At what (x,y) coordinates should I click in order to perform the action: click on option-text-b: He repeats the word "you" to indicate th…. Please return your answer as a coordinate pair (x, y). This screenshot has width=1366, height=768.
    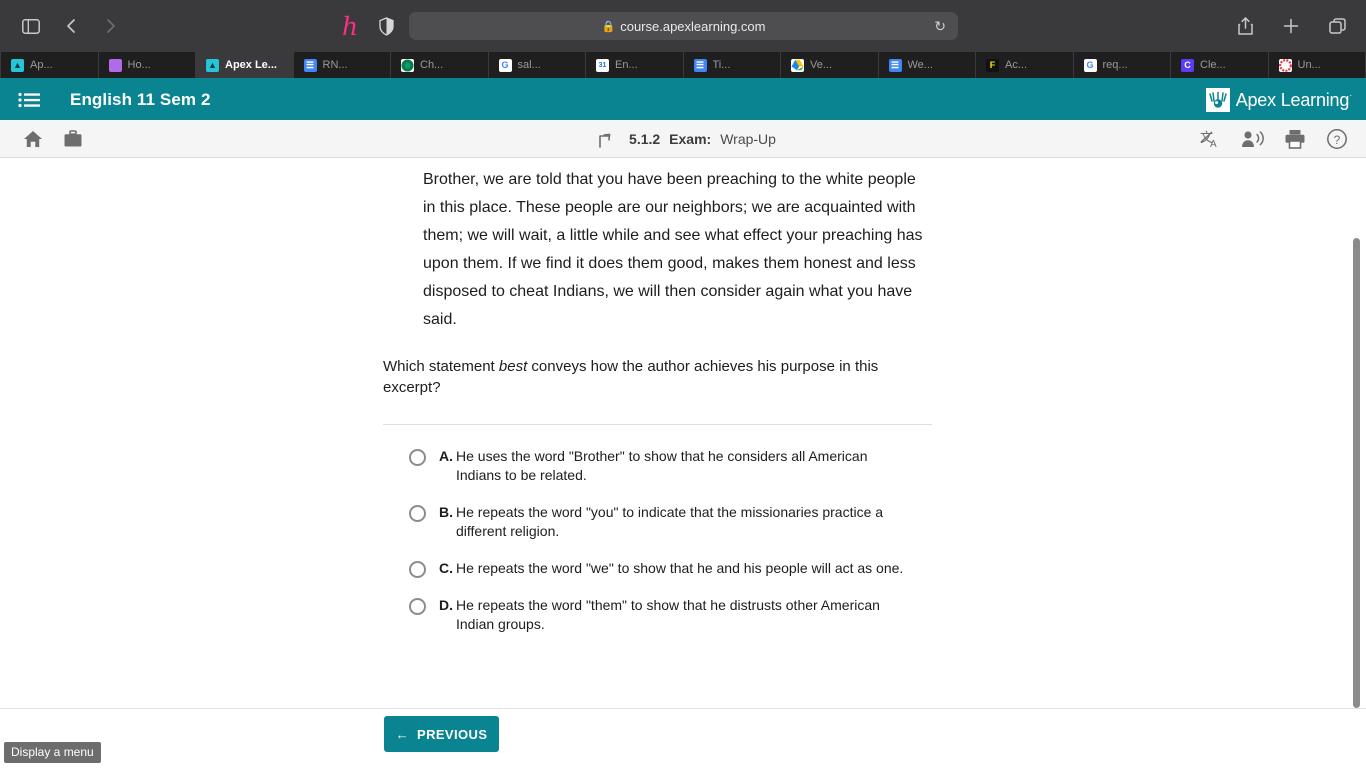
    Looking at the image, I should click on (670, 521).